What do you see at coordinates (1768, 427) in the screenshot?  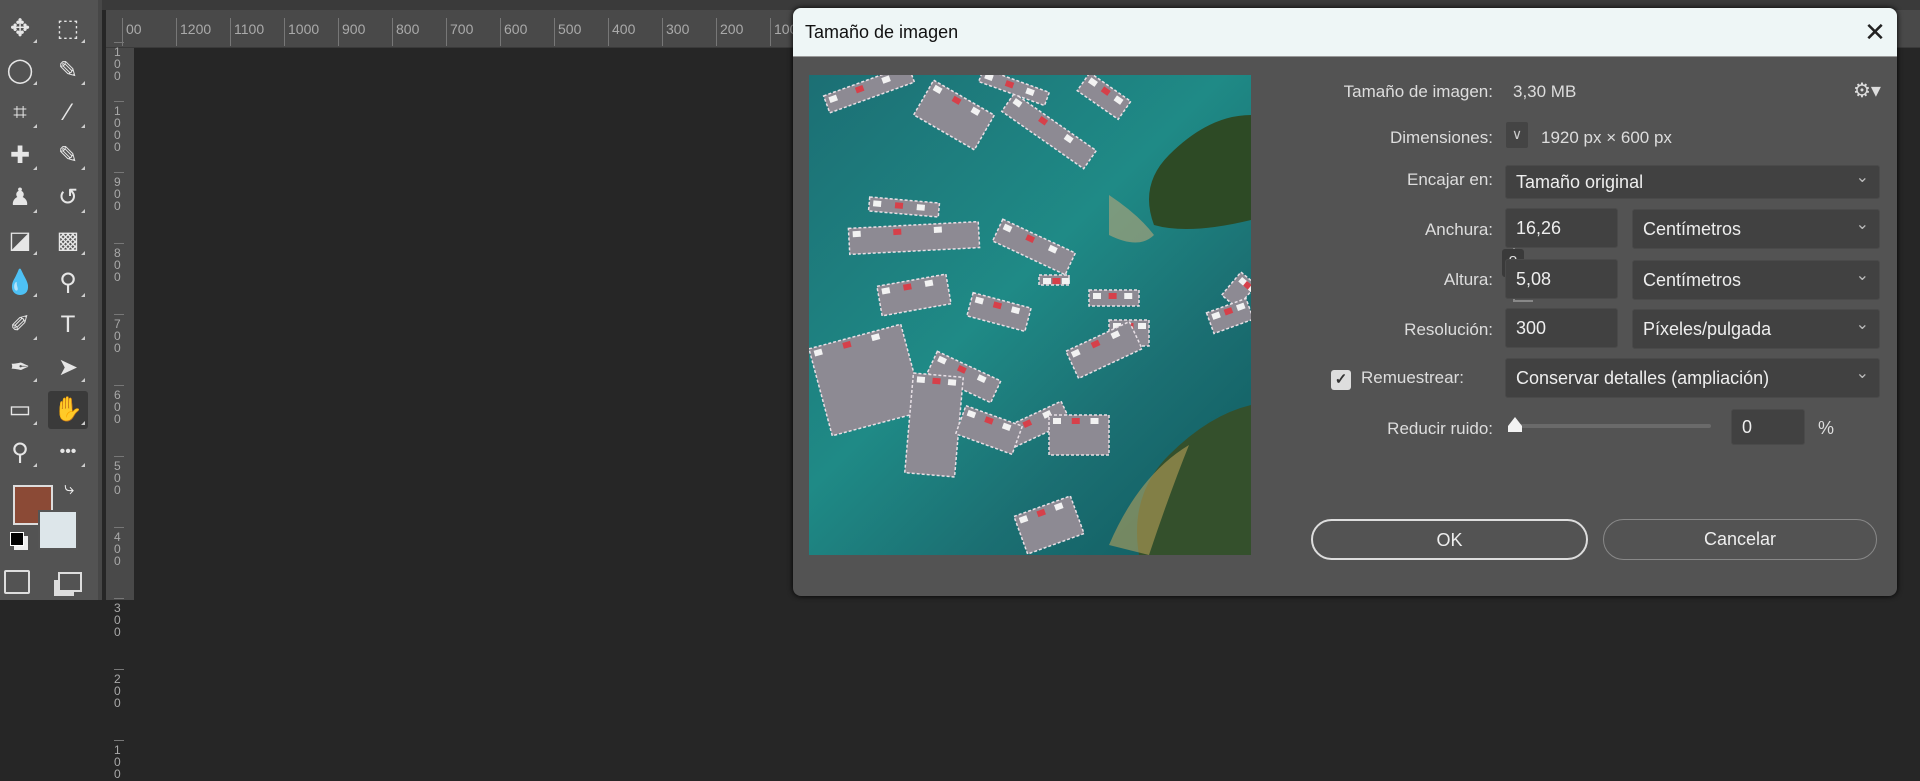 I see `reduce-noise-input: 0` at bounding box center [1768, 427].